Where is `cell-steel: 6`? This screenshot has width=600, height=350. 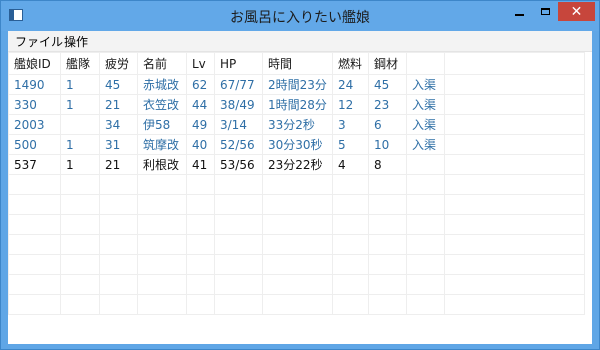
cell-steel: 6 is located at coordinates (387, 124).